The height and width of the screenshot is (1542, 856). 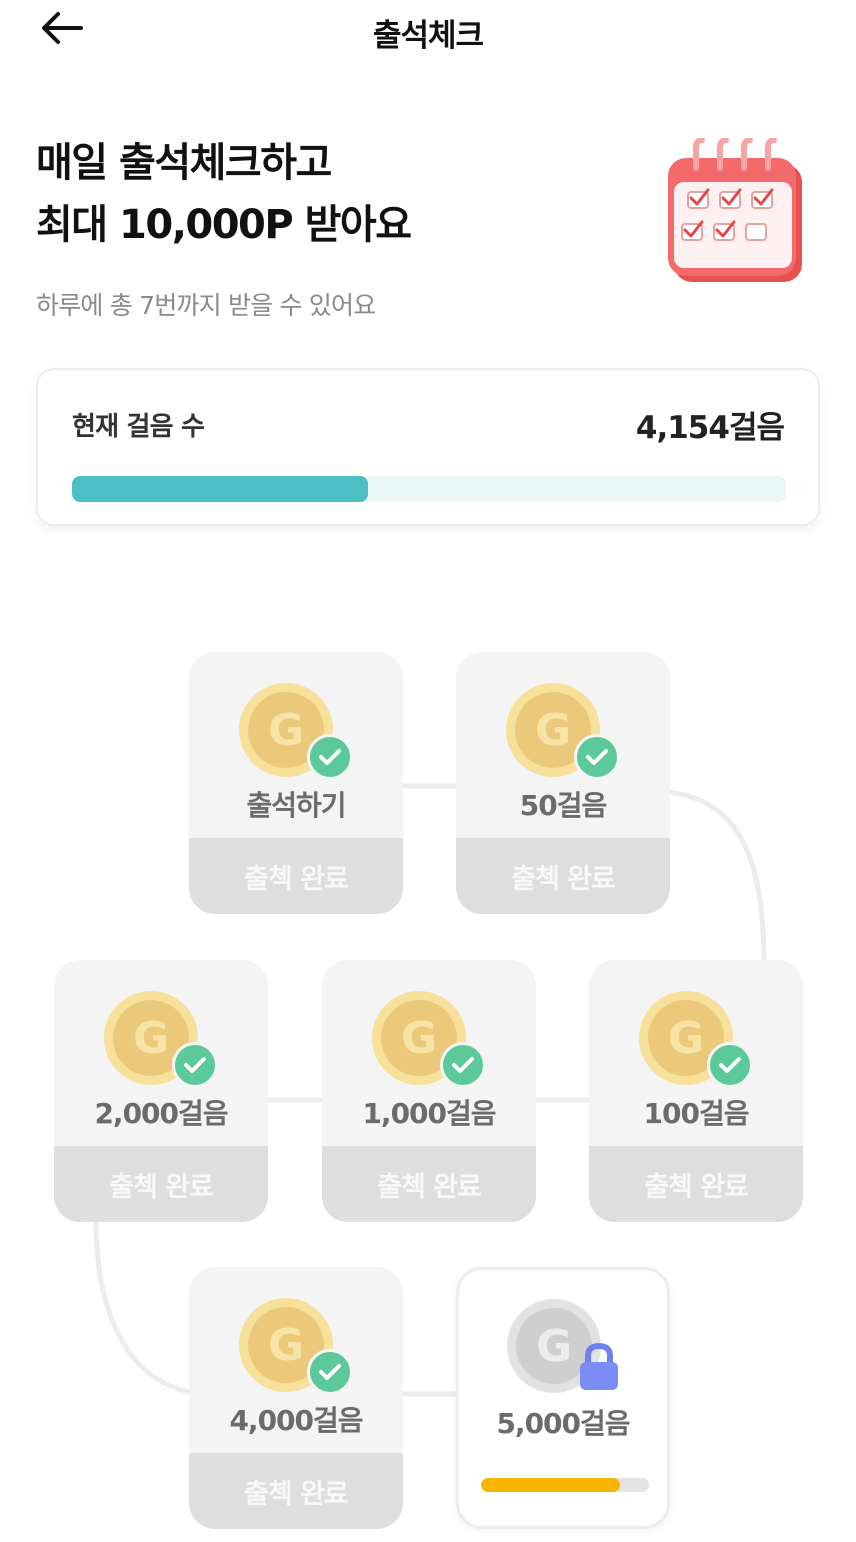 I want to click on mission-card-5000-steps-locked: G 5,000걸음, so click(x=563, y=1398).